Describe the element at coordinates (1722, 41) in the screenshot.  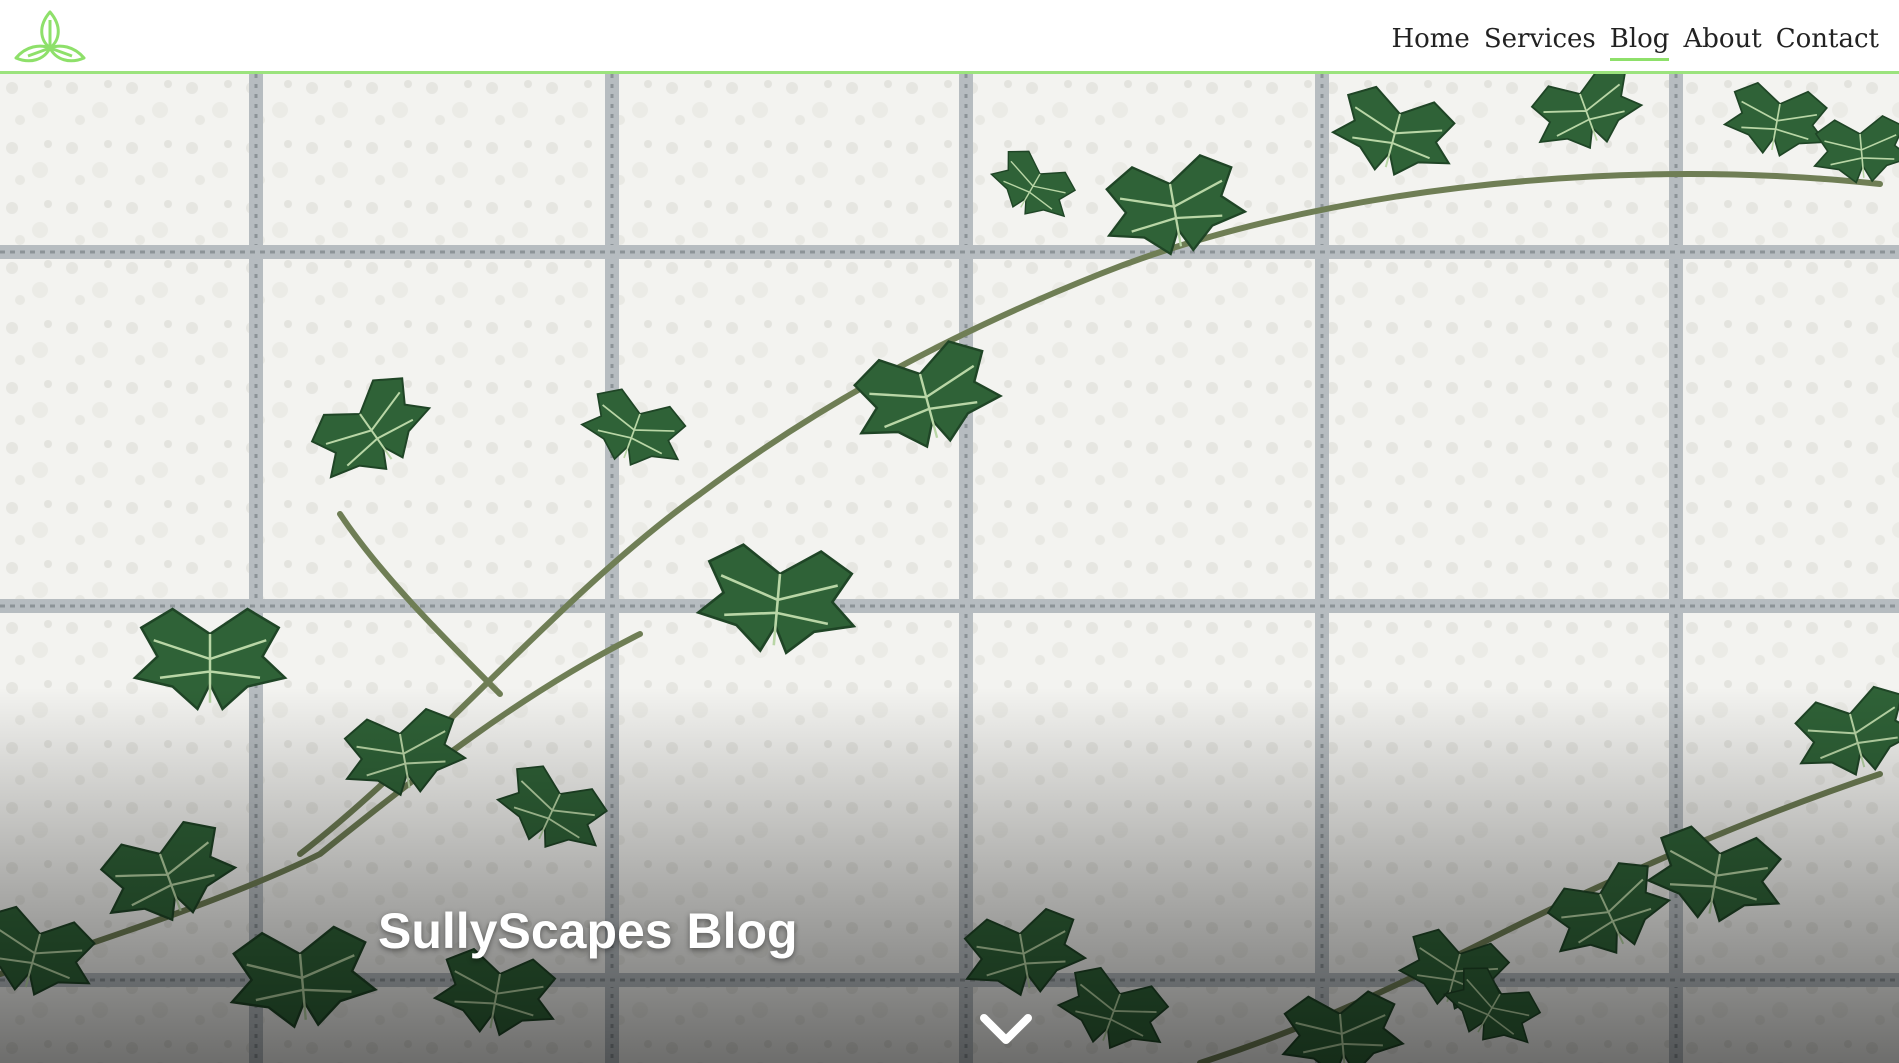
I see `nav-about: About` at that location.